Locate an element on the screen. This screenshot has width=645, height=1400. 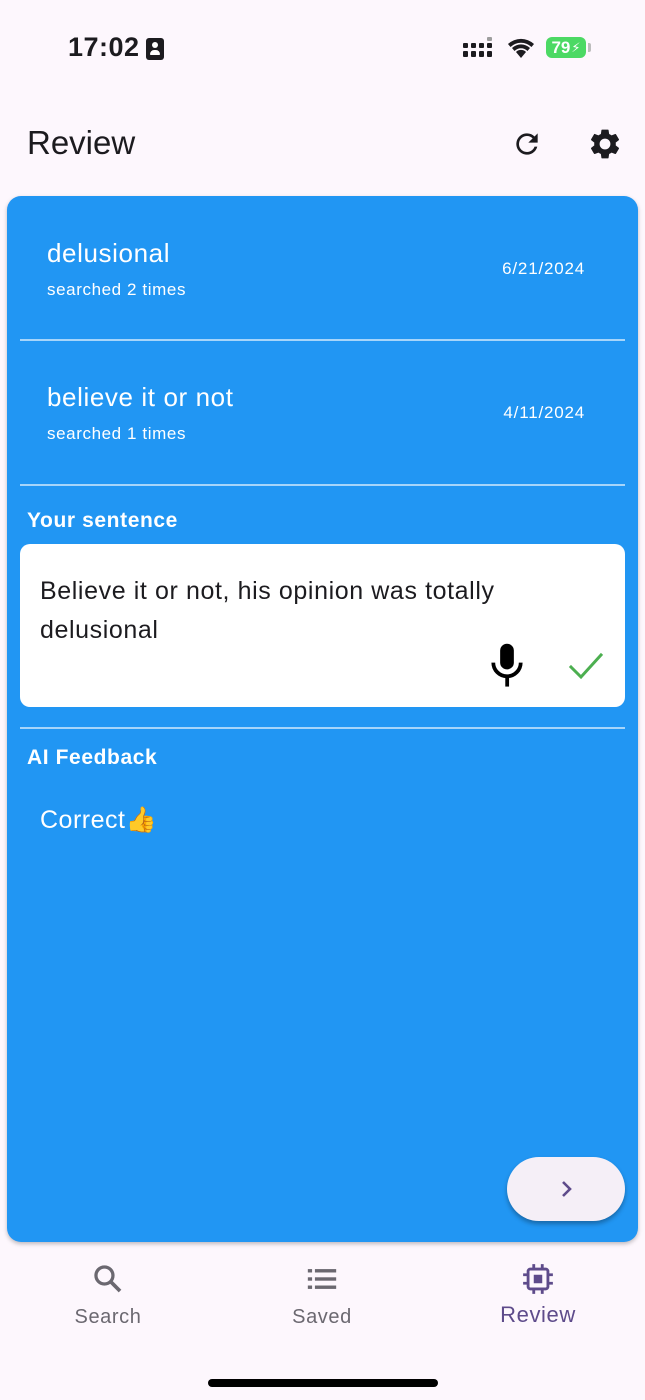
chip-icon is located at coordinates (538, 1279).